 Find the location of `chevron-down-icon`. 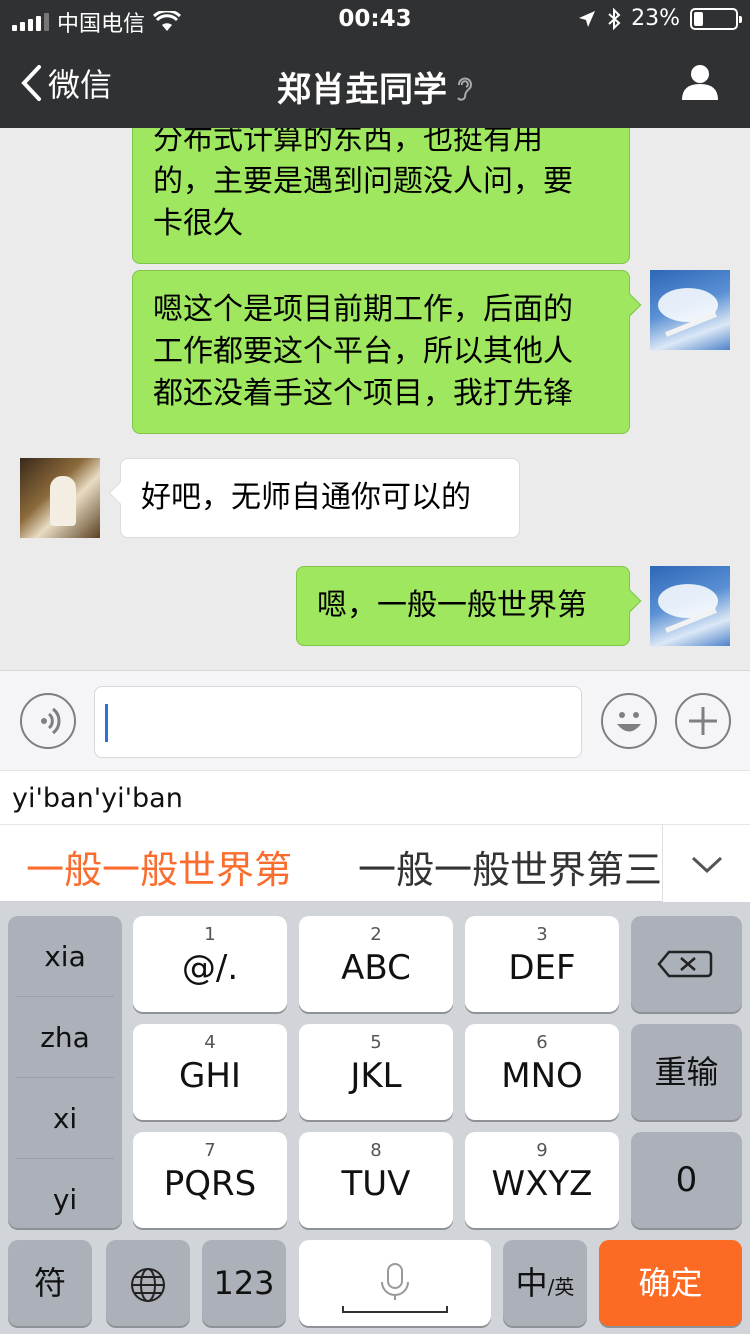

chevron-down-icon is located at coordinates (707, 865).